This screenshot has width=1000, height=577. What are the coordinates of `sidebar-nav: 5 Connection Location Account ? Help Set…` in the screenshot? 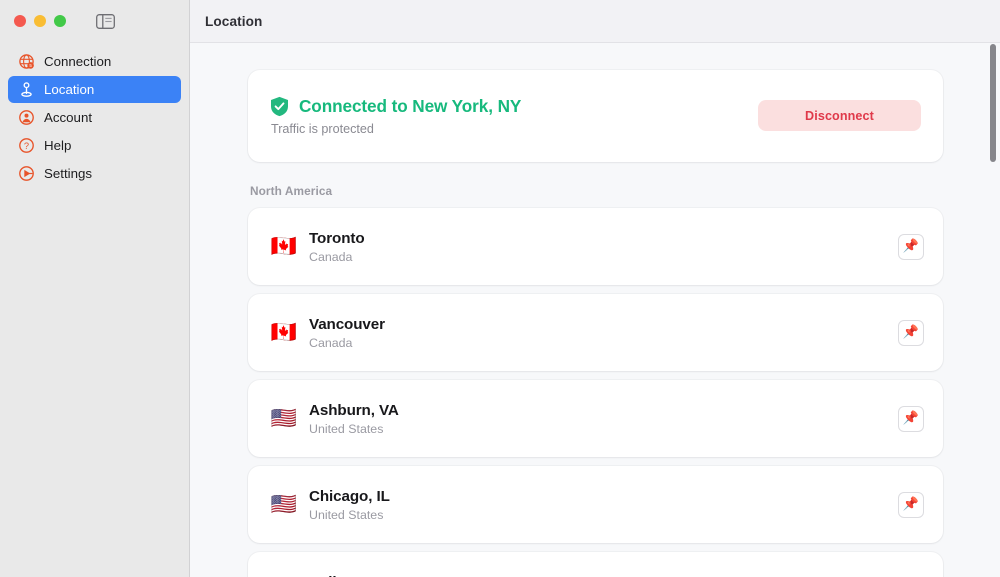 It's located at (94, 114).